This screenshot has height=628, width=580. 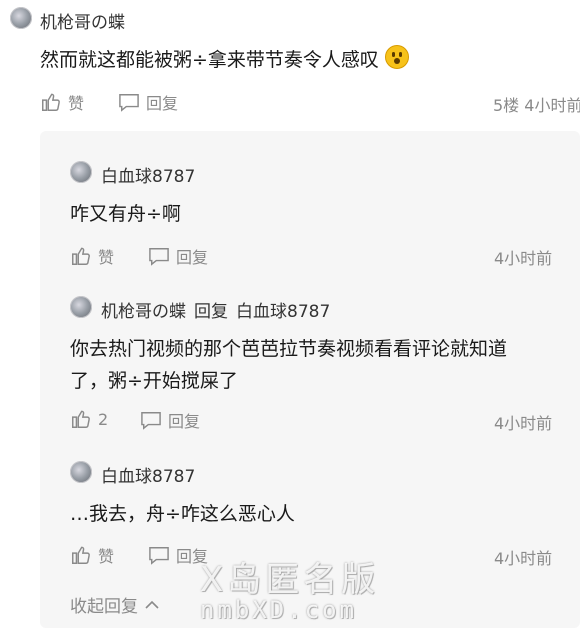 I want to click on reply-header: 机枪哥の蝶 回复 白血球8787, so click(x=215, y=309).